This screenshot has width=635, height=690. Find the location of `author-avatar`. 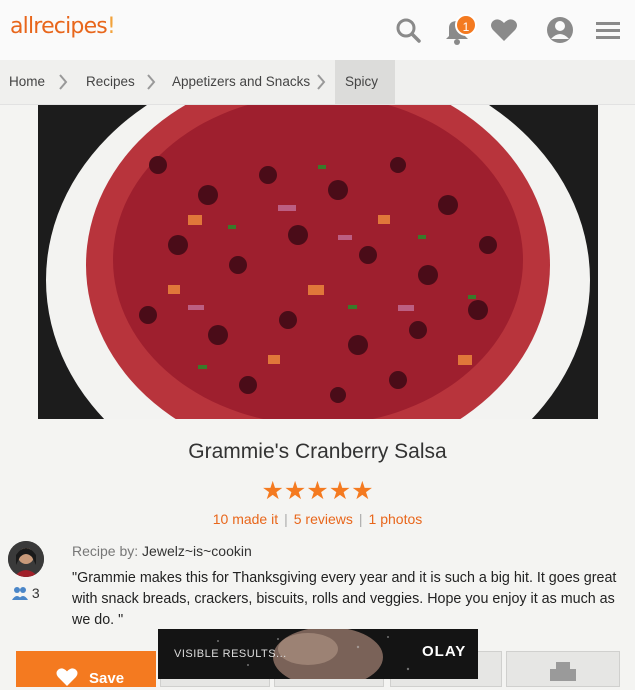

author-avatar is located at coordinates (26, 559).